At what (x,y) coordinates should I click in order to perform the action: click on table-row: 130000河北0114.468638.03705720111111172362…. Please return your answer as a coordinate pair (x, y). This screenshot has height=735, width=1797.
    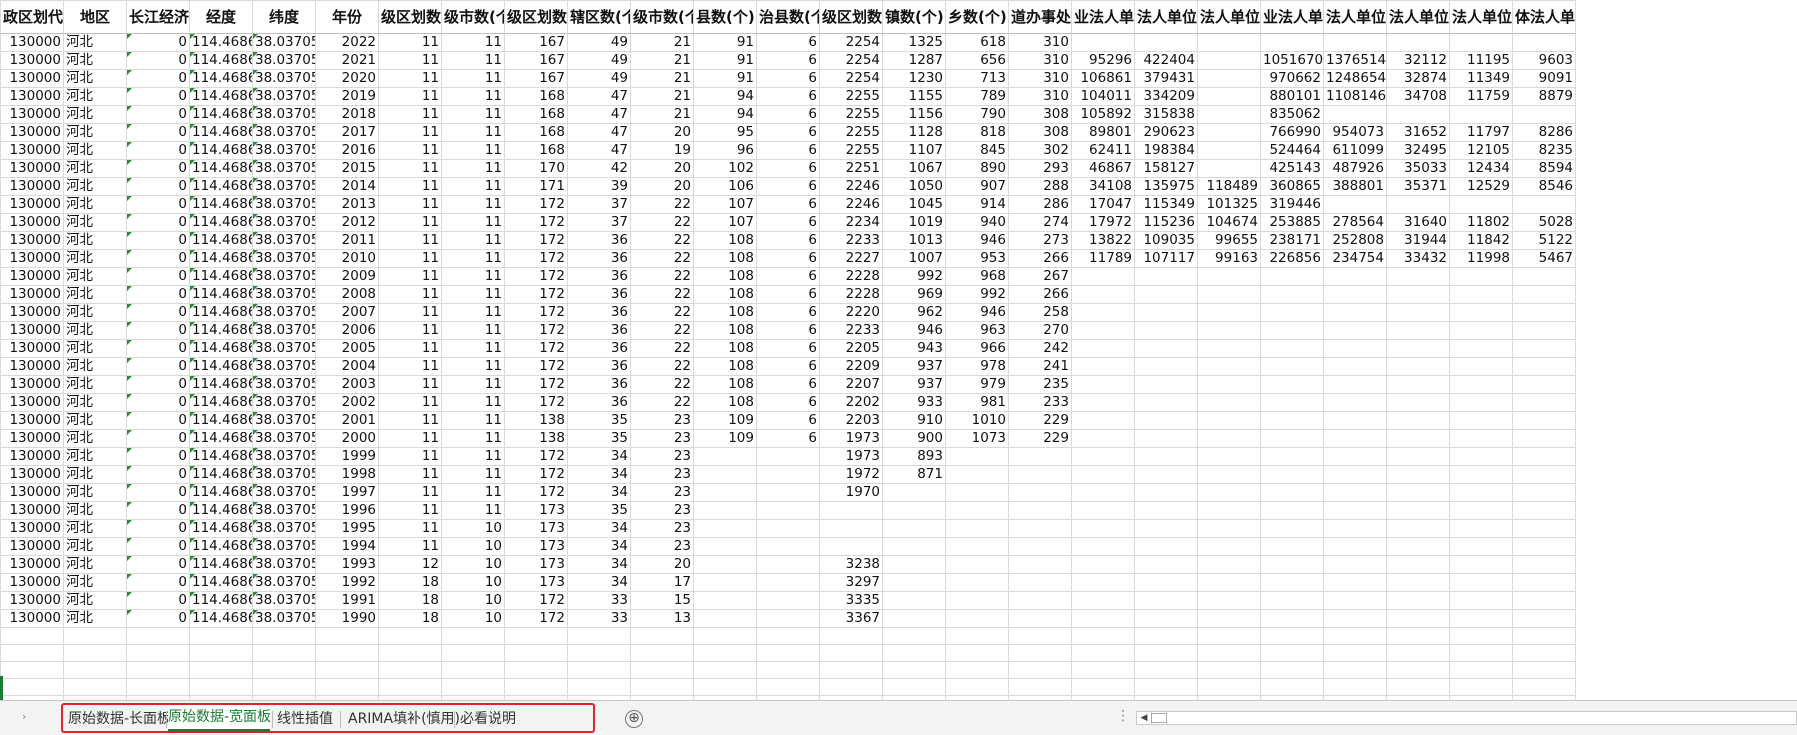
    Looking at the image, I should click on (788, 240).